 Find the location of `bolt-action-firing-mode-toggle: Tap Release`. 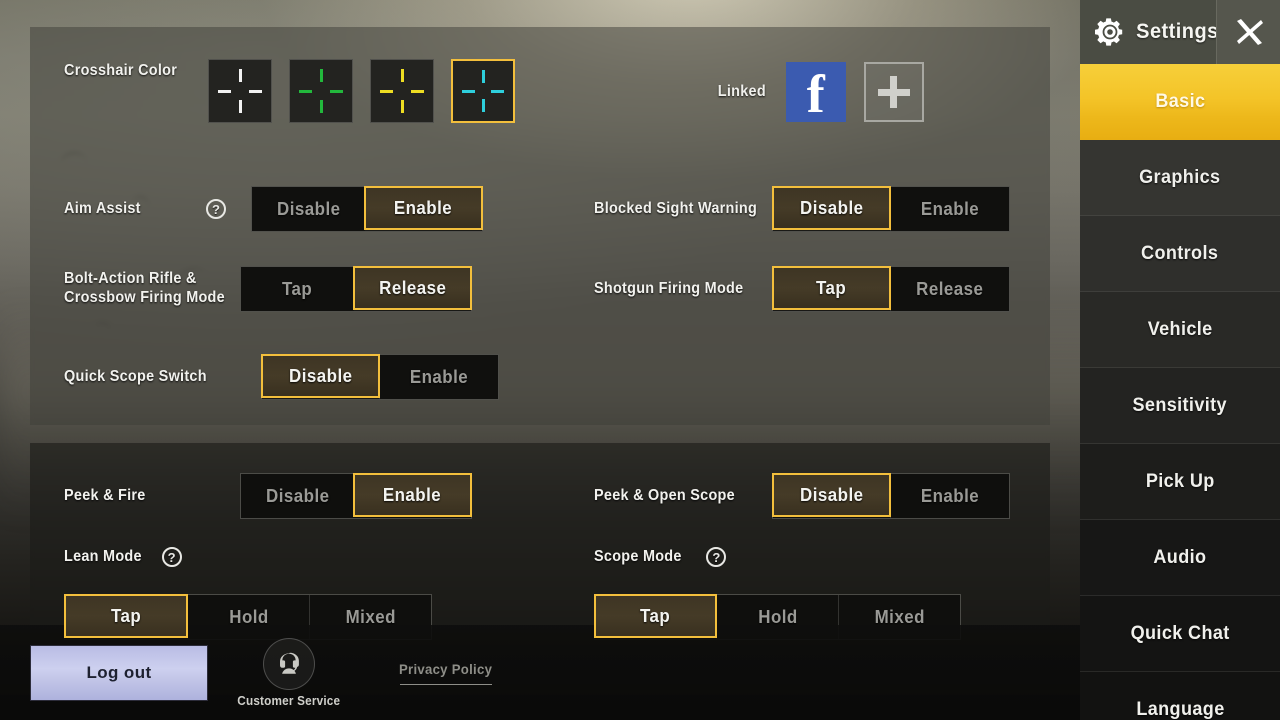

bolt-action-firing-mode-toggle: Tap Release is located at coordinates (356, 289).